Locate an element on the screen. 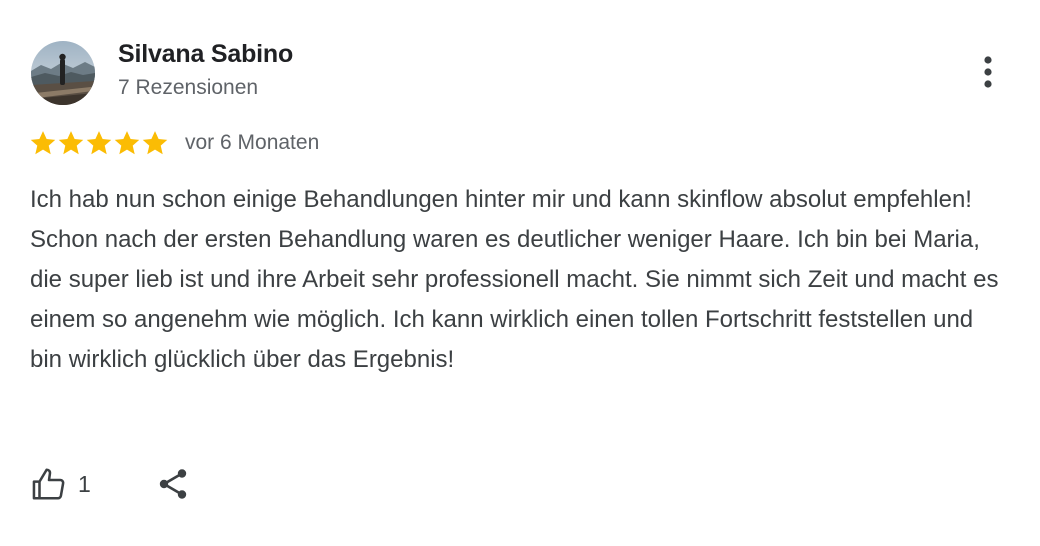 This screenshot has height=546, width=1040. share-icon is located at coordinates (172, 484).